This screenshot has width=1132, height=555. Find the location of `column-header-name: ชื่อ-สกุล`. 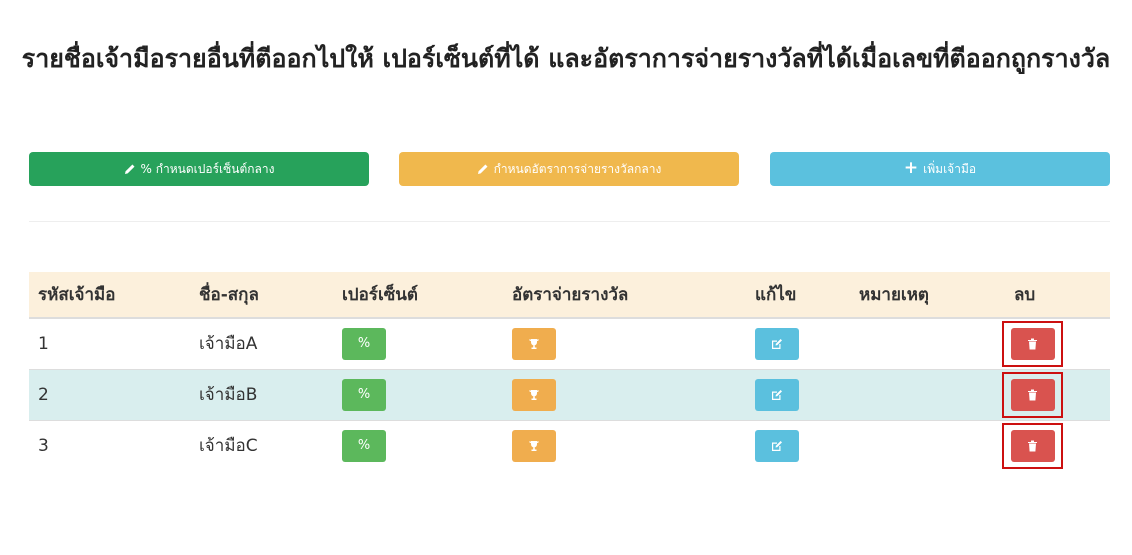

column-header-name: ชื่อ-สกุล is located at coordinates (261, 295).